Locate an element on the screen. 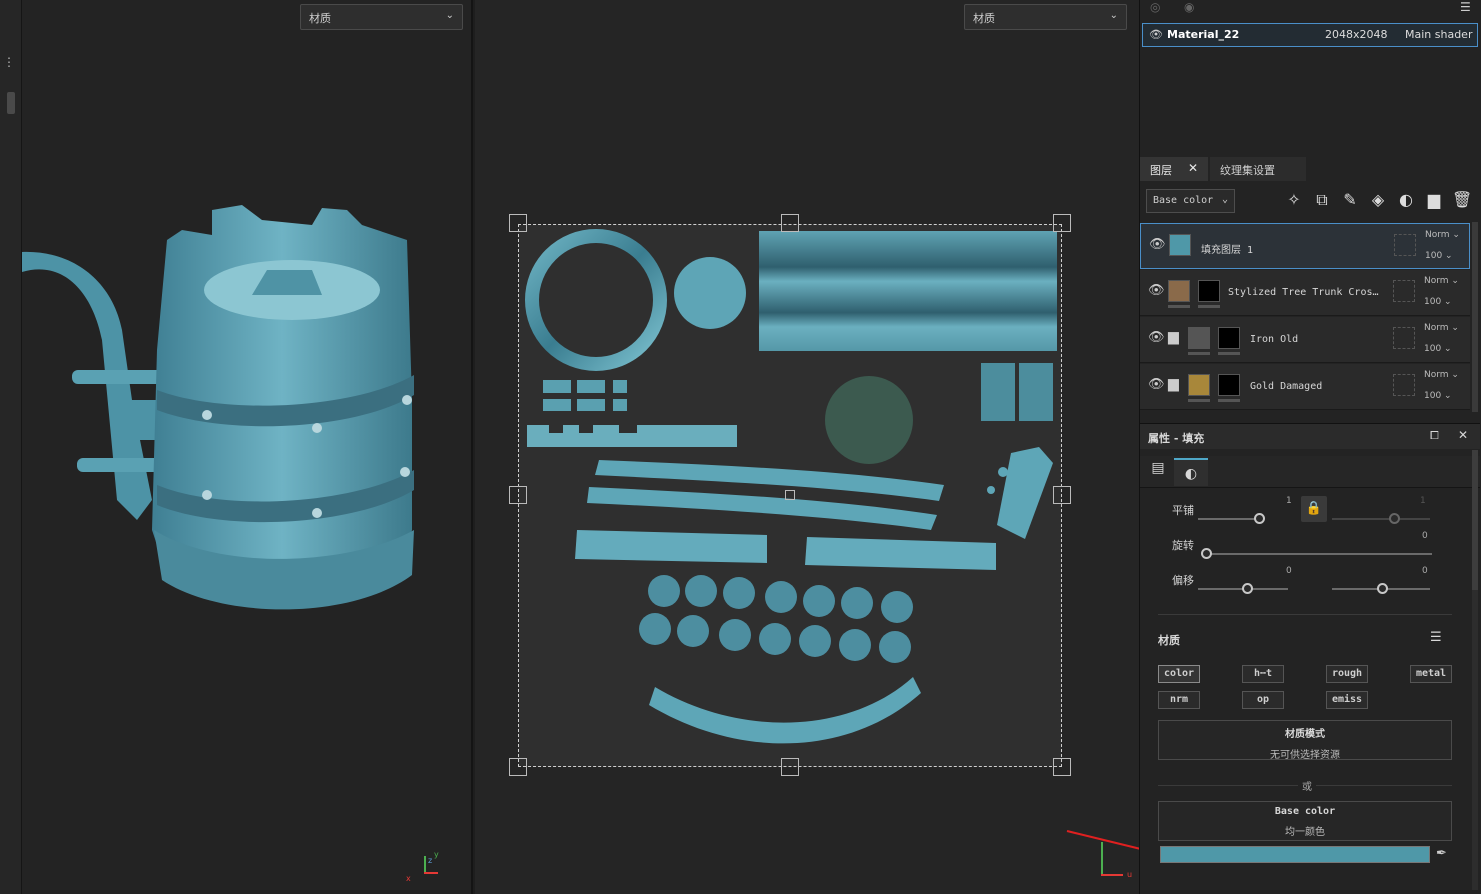  tiling-slider-knob is located at coordinates (1259, 518).